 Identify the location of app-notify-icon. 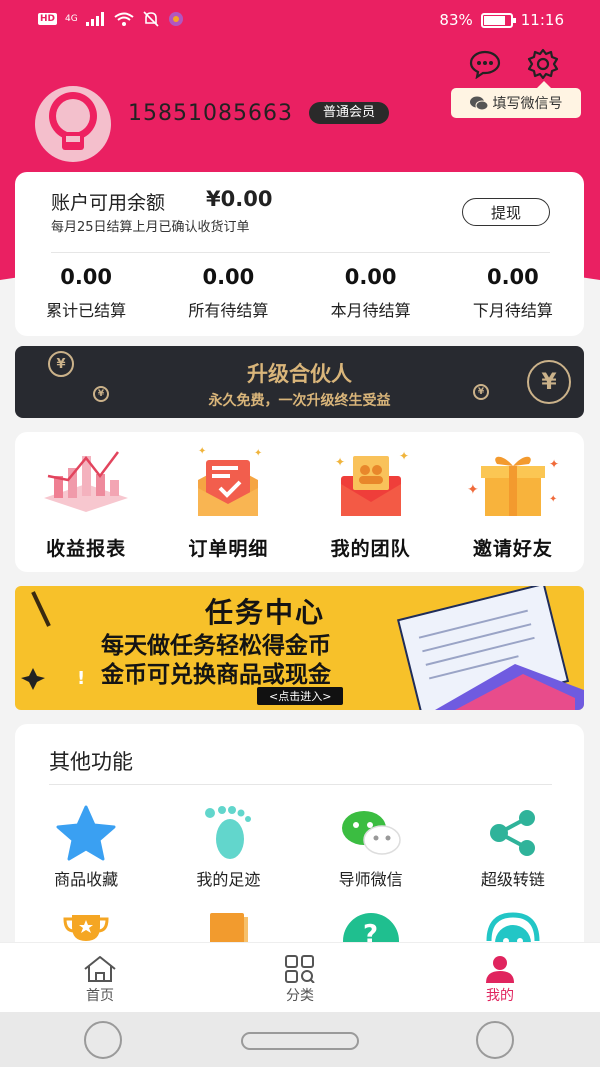
(175, 19).